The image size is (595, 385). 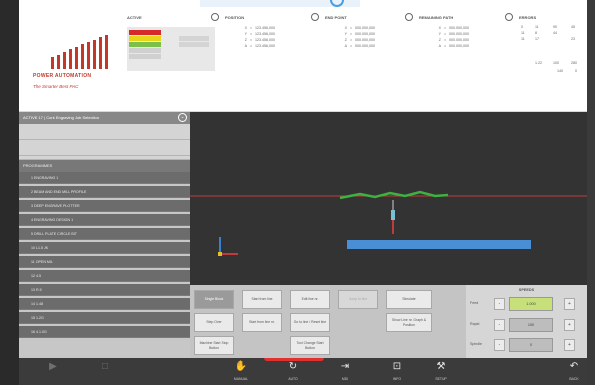 What do you see at coordinates (569, 325) in the screenshot?
I see `rapid-increase-button: +` at bounding box center [569, 325].